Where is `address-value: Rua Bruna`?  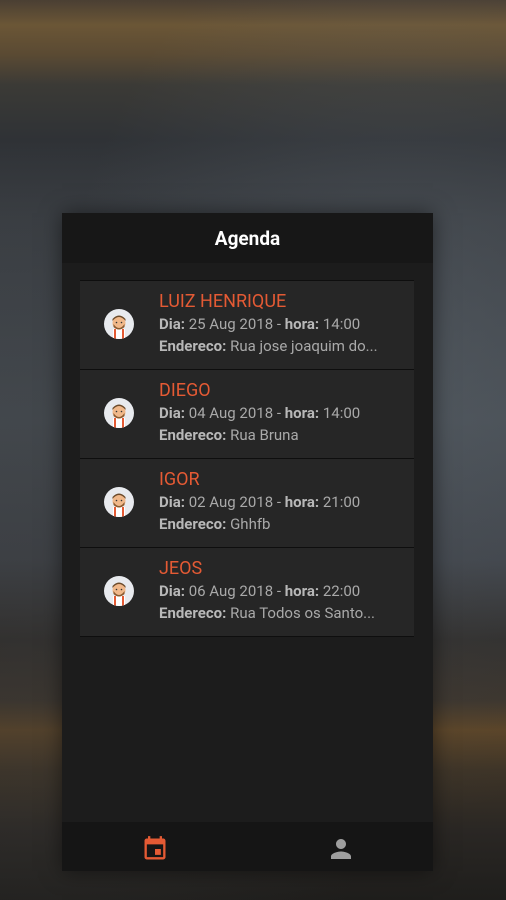
address-value: Rua Bruna is located at coordinates (264, 435).